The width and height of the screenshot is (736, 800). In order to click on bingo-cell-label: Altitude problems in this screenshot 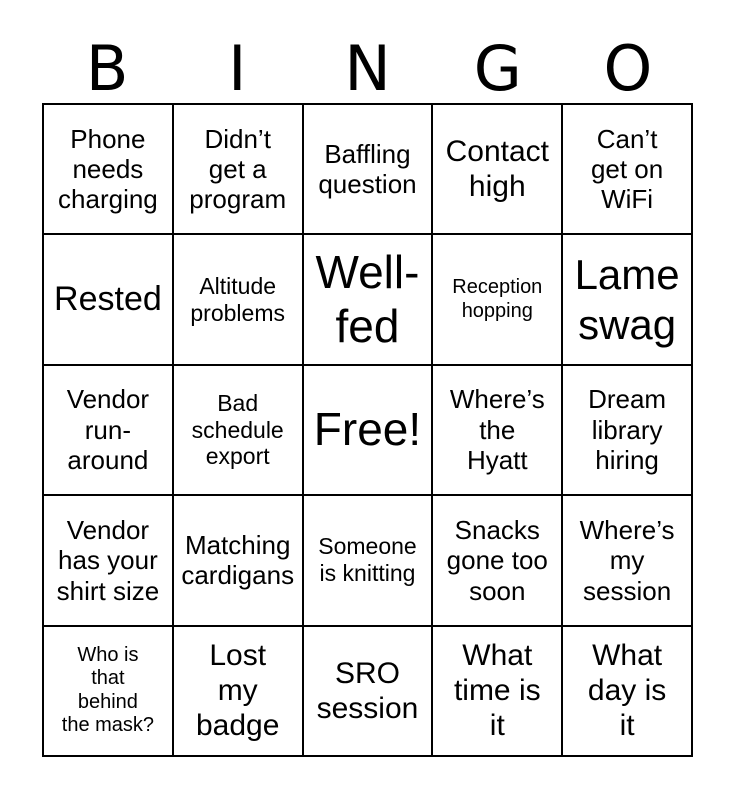, I will do `click(237, 299)`.